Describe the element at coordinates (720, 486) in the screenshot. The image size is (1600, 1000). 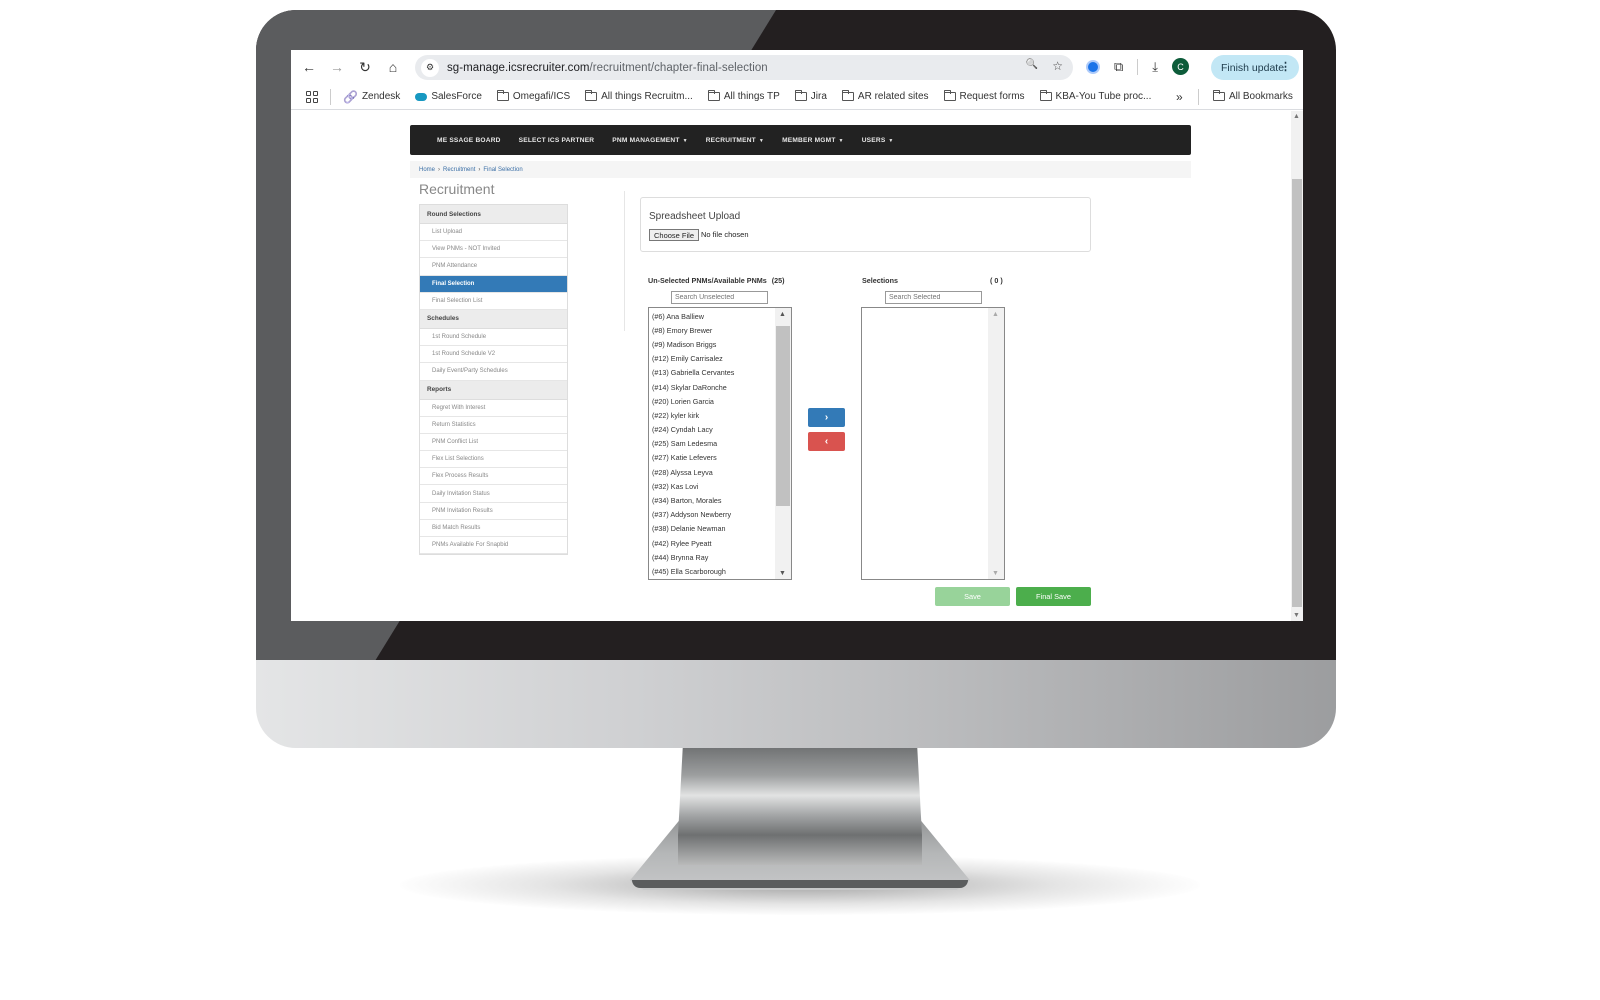
I see `pnm-option: (#32) Kas Lovi` at that location.